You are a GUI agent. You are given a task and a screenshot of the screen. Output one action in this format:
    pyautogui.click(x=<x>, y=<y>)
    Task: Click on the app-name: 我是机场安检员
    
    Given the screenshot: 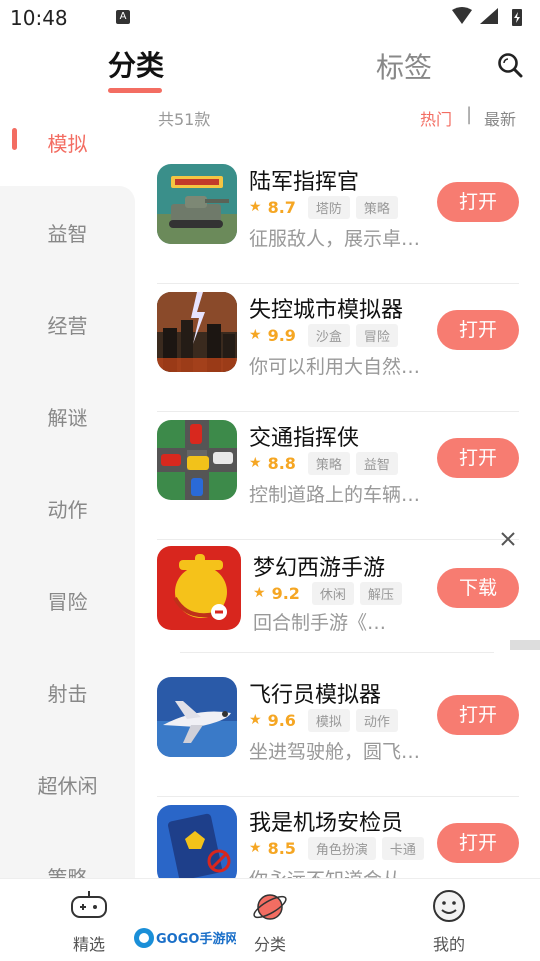 What is the action you would take?
    pyautogui.click(x=326, y=823)
    